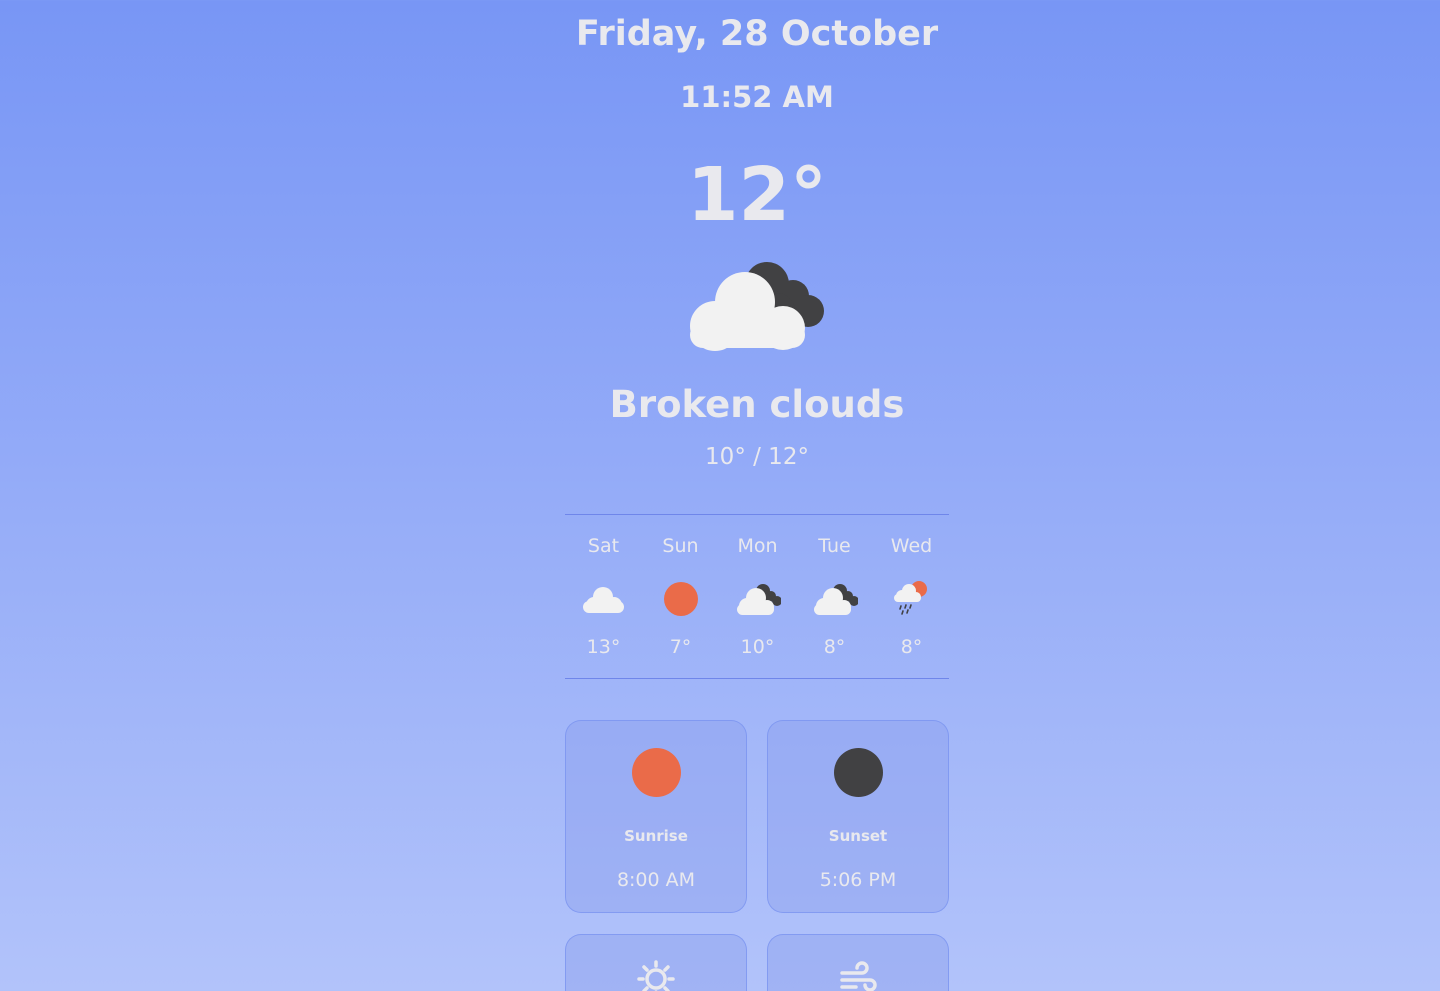 Image resolution: width=1440 pixels, height=991 pixels. Describe the element at coordinates (757, 647) in the screenshot. I see `forecast-temp: 10°` at that location.